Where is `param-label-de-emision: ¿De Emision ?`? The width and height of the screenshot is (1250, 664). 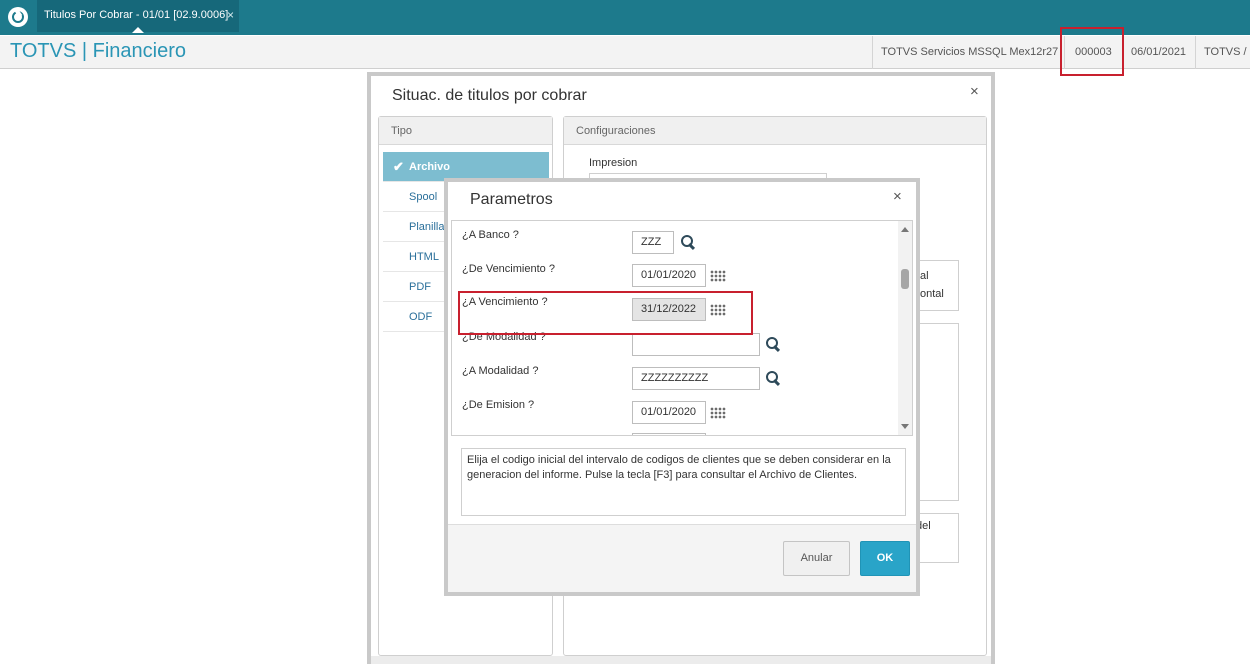
param-label-de-emision: ¿De Emision ? is located at coordinates (498, 405).